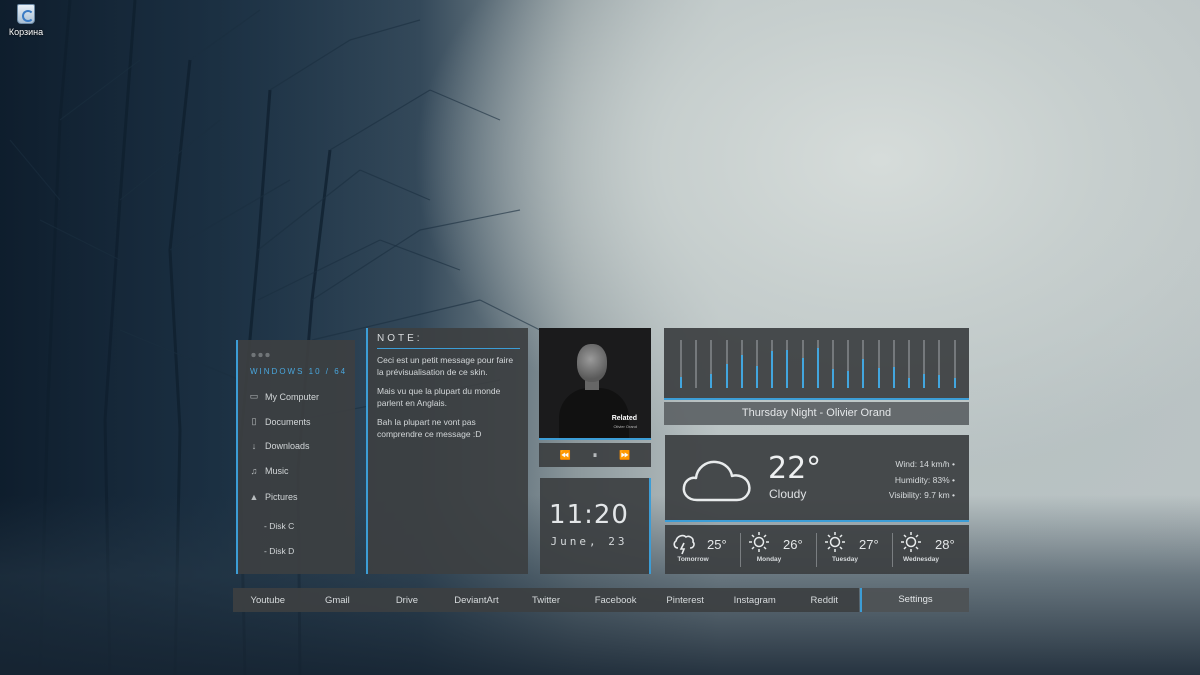 The image size is (1200, 675). What do you see at coordinates (592, 363) in the screenshot?
I see `album-art-face` at bounding box center [592, 363].